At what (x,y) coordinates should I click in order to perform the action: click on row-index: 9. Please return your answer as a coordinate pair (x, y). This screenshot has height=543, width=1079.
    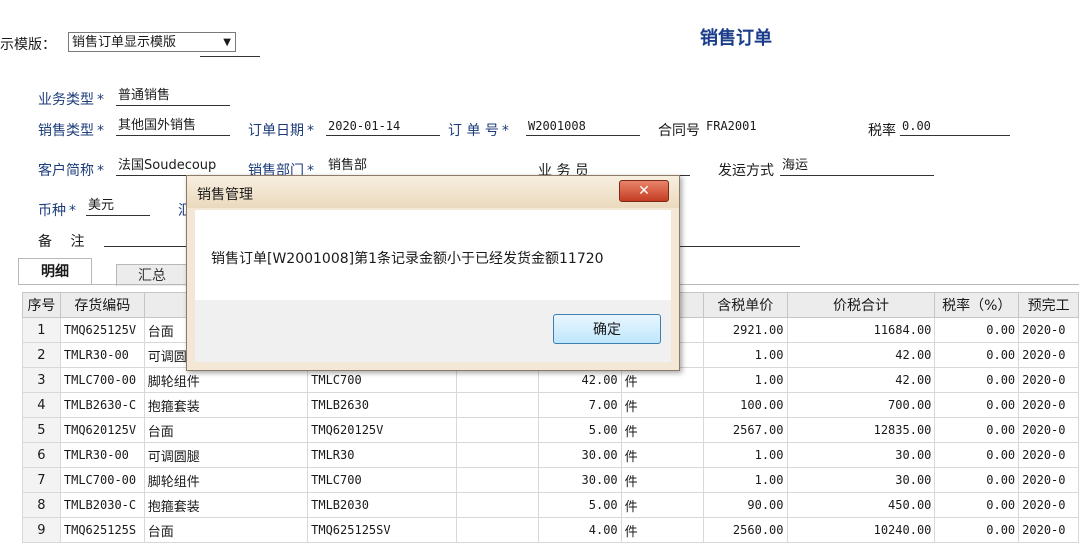
    Looking at the image, I should click on (41, 530).